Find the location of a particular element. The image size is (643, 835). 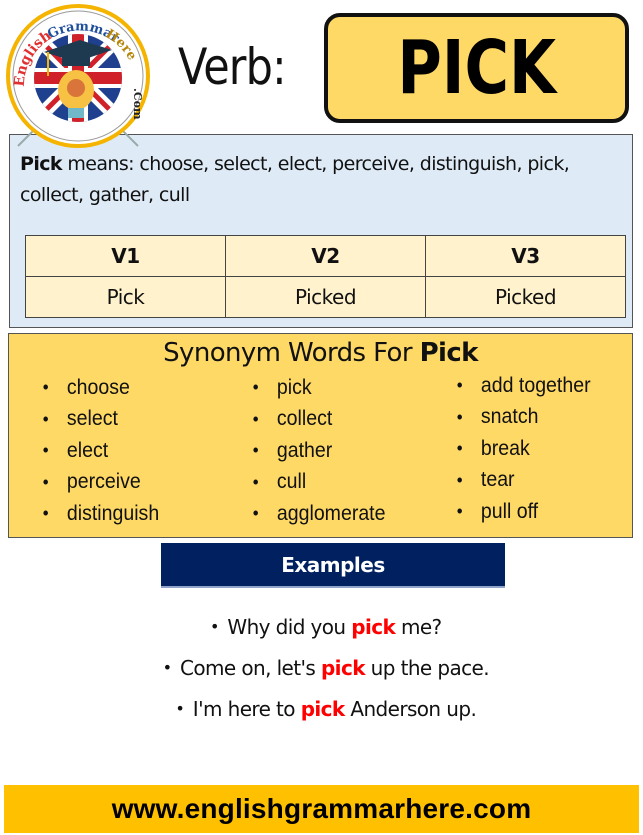

example-sentence: • Come on, let's pick up the pace. is located at coordinates (321, 676).